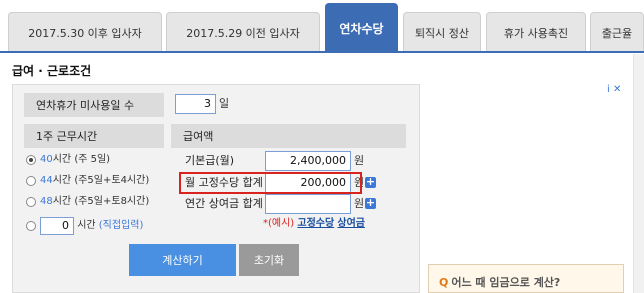 The height and width of the screenshot is (293, 644). What do you see at coordinates (270, 183) in the screenshot?
I see `highlight-box` at bounding box center [270, 183].